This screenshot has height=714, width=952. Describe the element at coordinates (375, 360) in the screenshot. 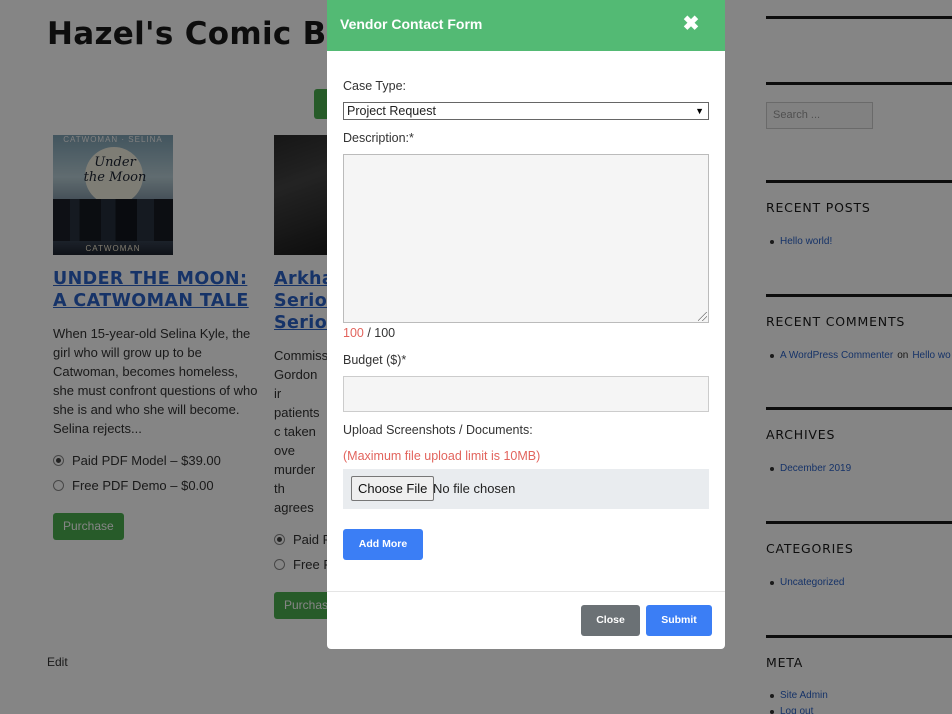

I see `budget-label: Budget ($)*` at that location.